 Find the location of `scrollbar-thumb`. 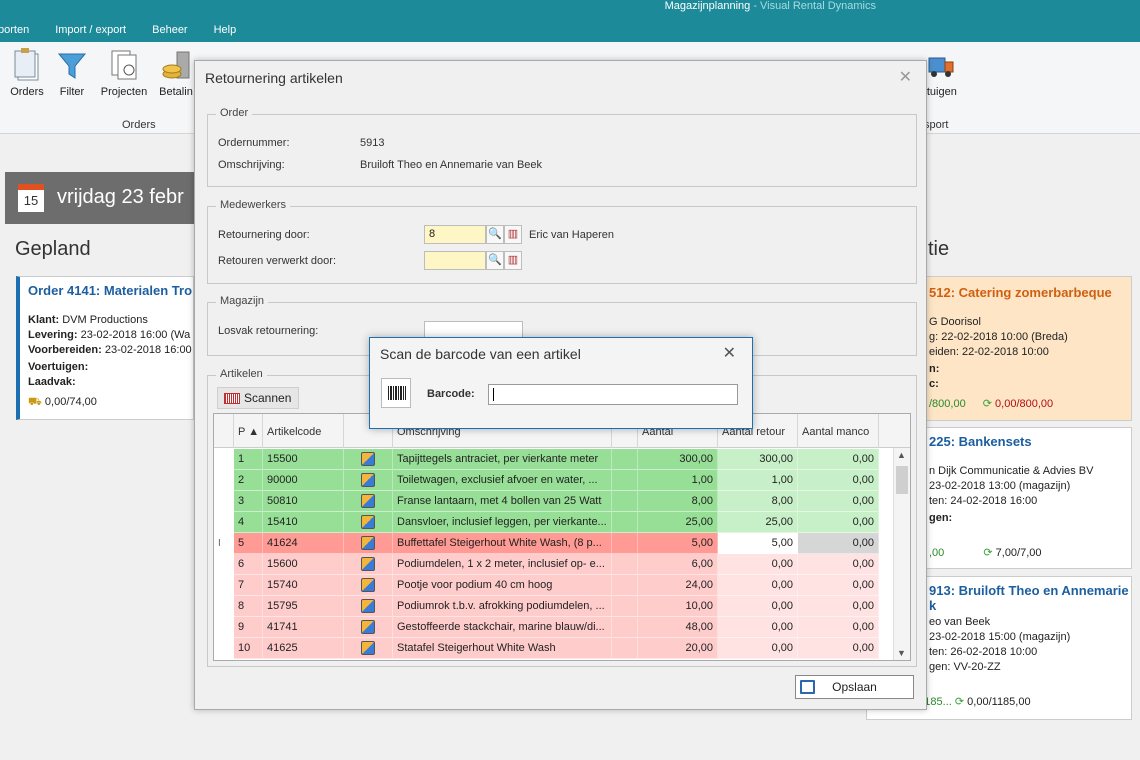

scrollbar-thumb is located at coordinates (902, 480).